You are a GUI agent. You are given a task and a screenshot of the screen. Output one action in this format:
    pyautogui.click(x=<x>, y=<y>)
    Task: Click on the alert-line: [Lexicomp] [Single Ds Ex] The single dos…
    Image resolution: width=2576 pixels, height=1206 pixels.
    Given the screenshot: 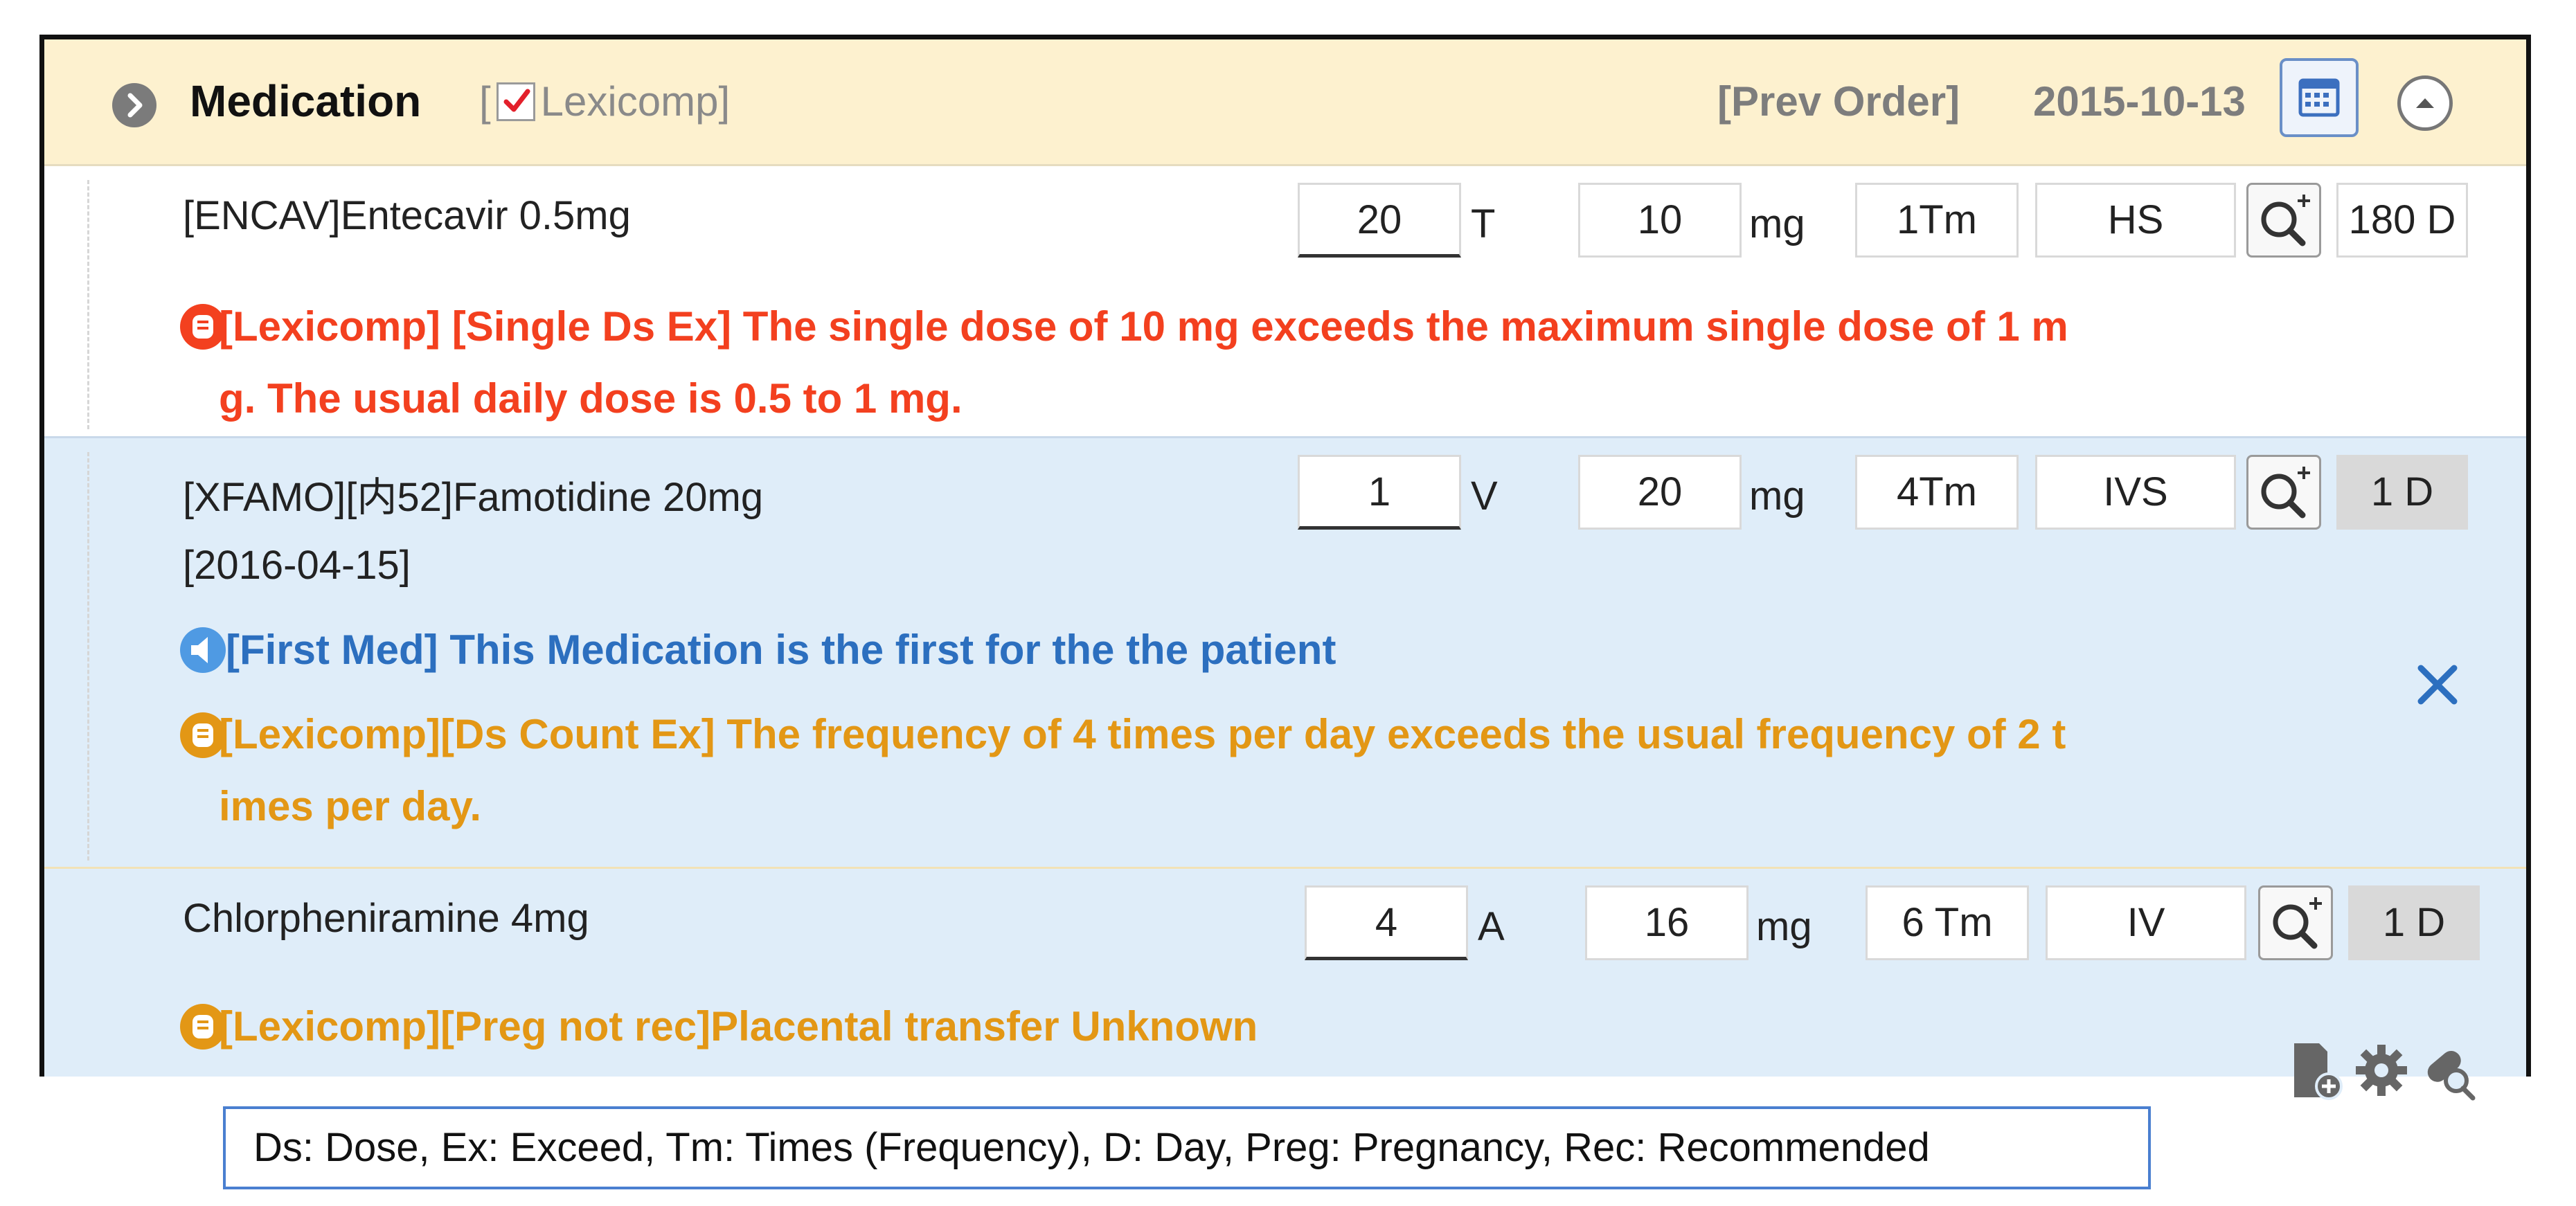 What is the action you would take?
    pyautogui.click(x=1143, y=326)
    